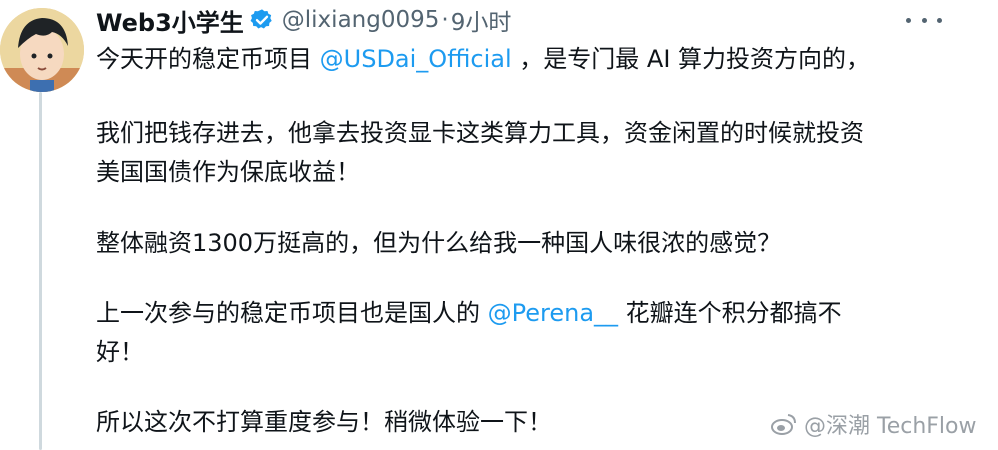  I want to click on tweet-text: 花瓣连个积分都搞不, so click(730, 313).